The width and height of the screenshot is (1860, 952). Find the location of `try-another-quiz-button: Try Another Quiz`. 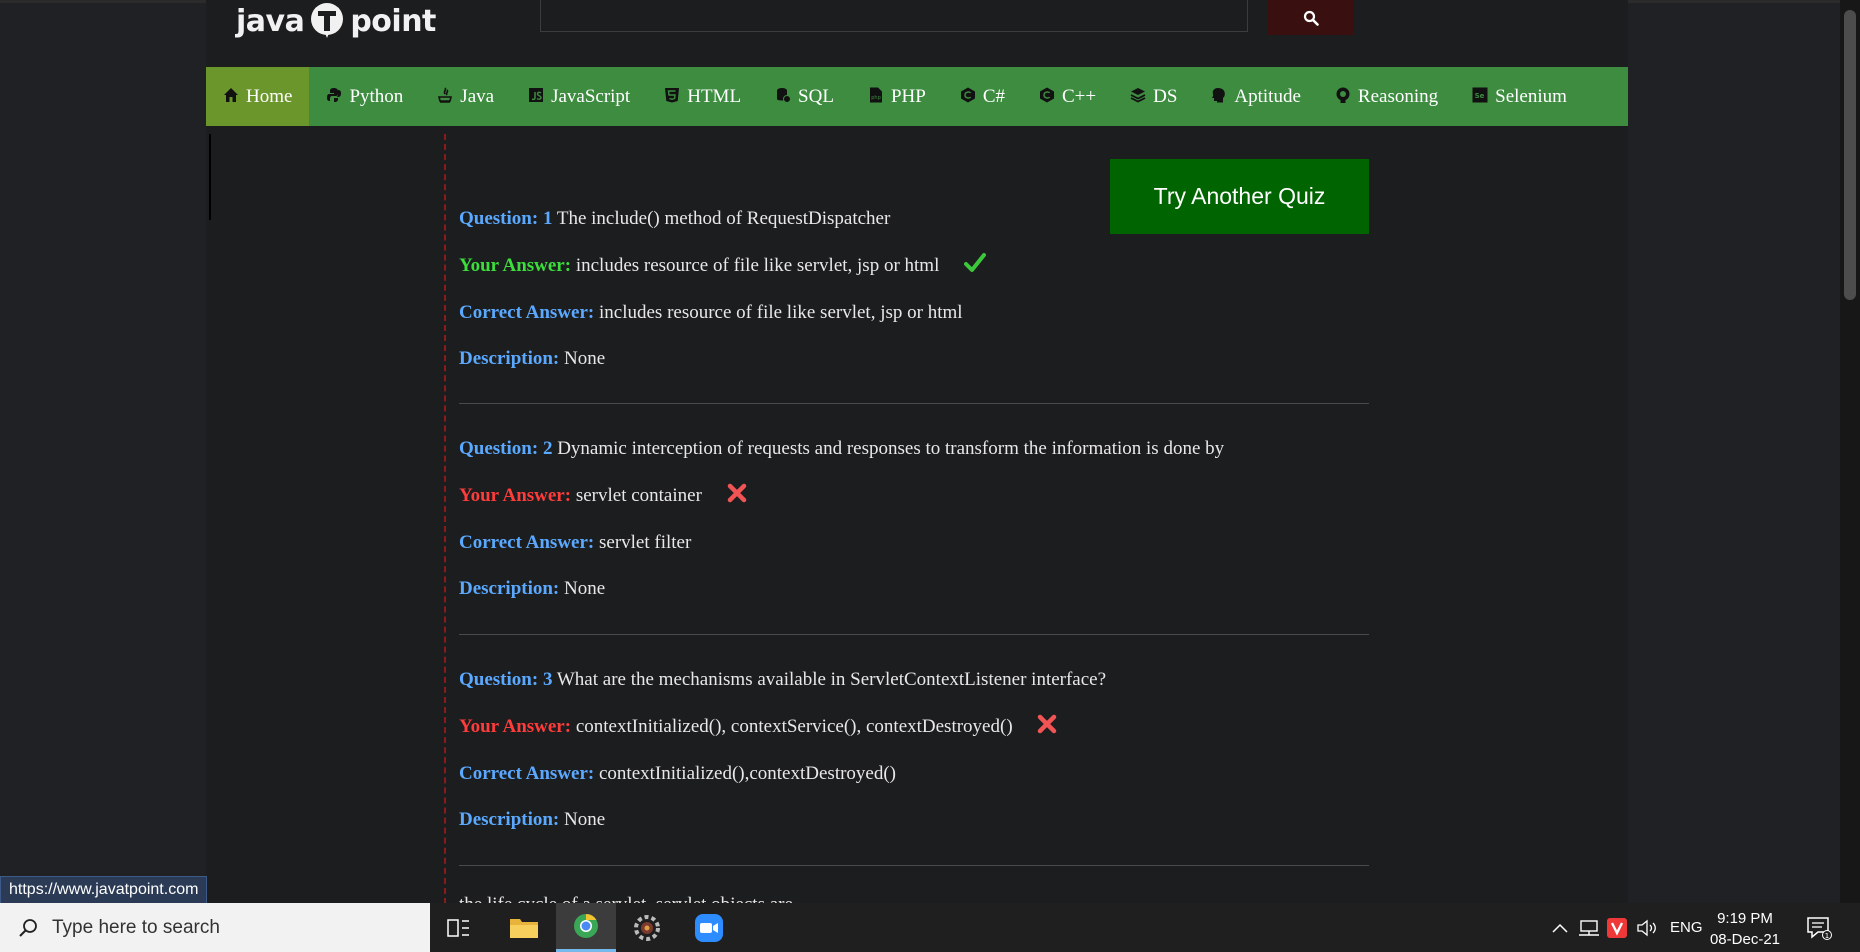

try-another-quiz-button: Try Another Quiz is located at coordinates (1239, 196).